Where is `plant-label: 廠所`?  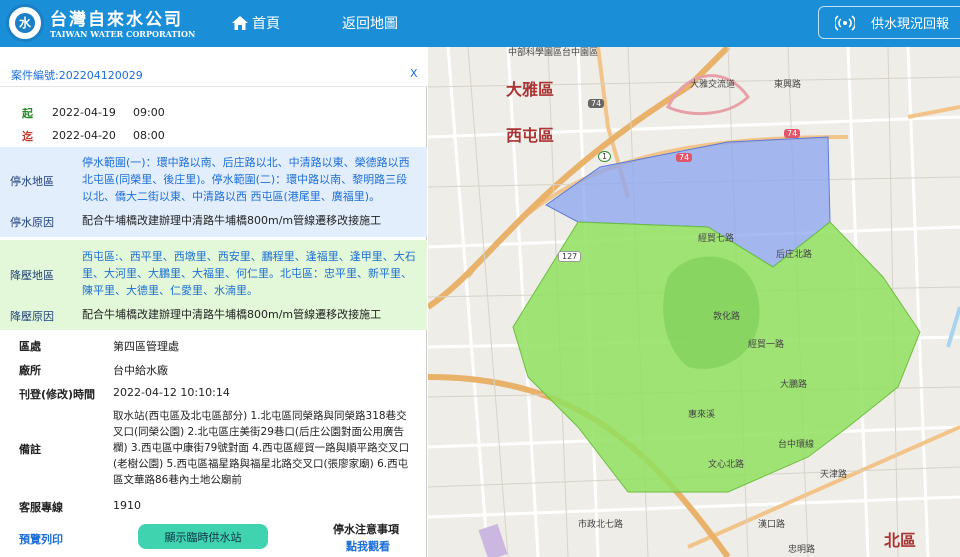
plant-label: 廠所 is located at coordinates (30, 370).